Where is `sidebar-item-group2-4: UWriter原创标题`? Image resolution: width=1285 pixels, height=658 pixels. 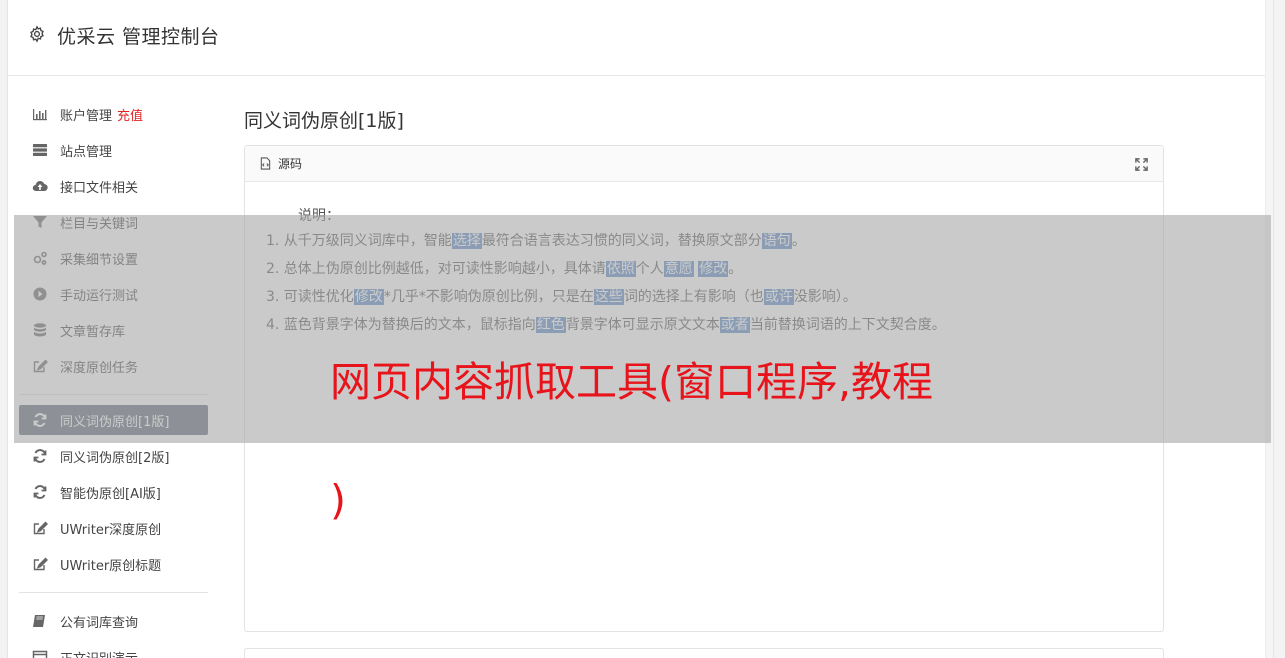
sidebar-item-group2-4: UWriter原创标题 is located at coordinates (113, 564).